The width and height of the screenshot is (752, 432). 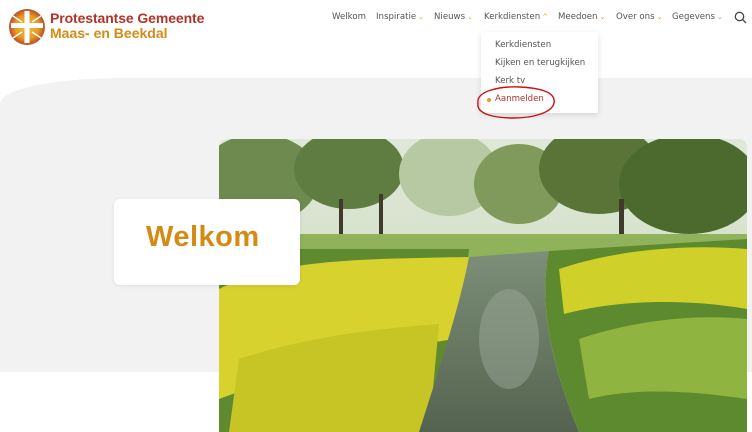 What do you see at coordinates (127, 18) in the screenshot?
I see `brand-line-1: Protestantse Gemeente` at bounding box center [127, 18].